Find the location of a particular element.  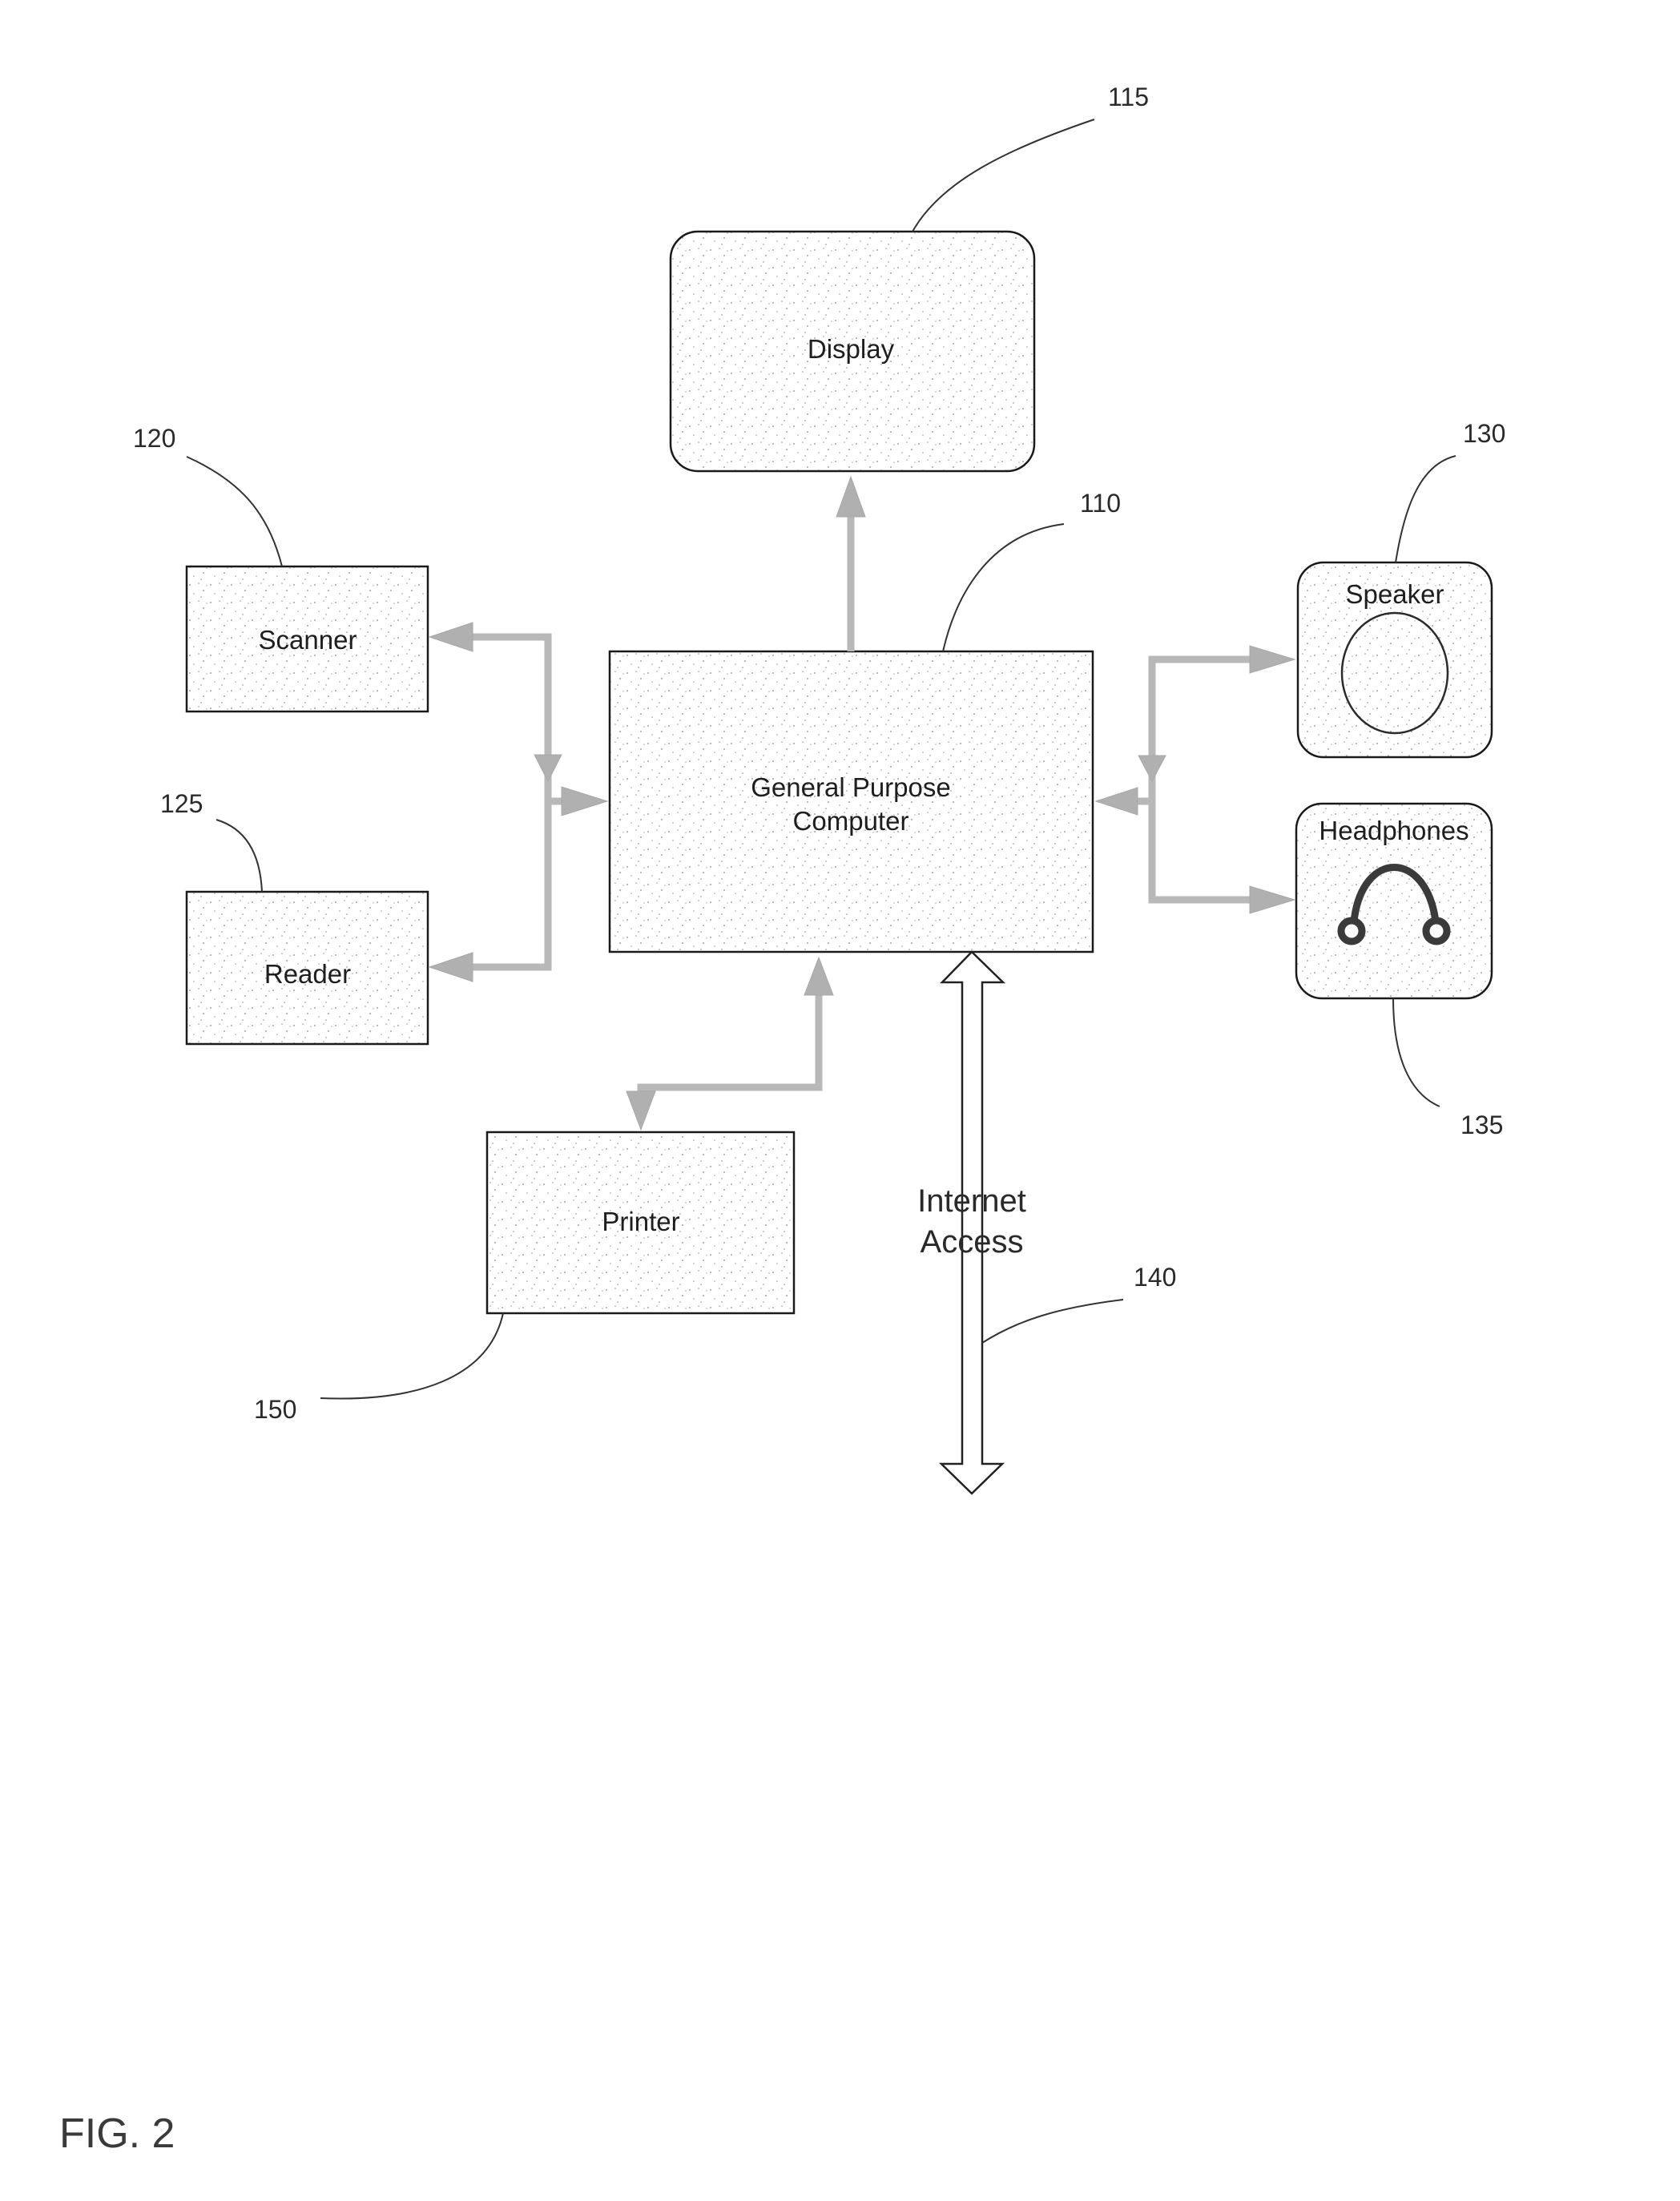

scanner-label: Scanner is located at coordinates (308, 640).